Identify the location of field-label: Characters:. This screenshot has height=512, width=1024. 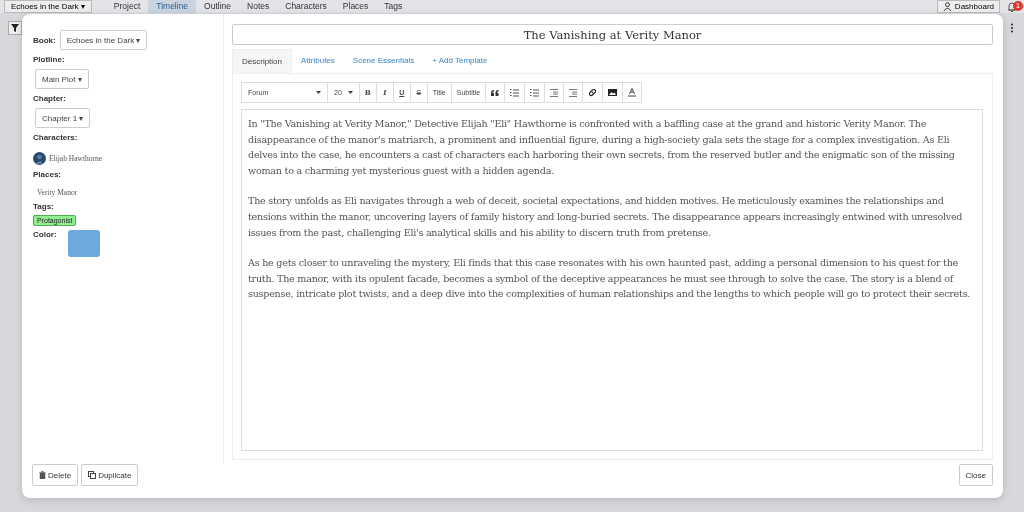
(55, 137).